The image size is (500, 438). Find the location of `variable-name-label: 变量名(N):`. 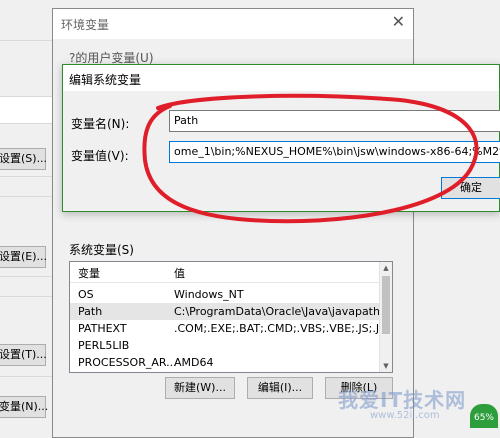

variable-name-label: 变量名(N): is located at coordinates (100, 124).